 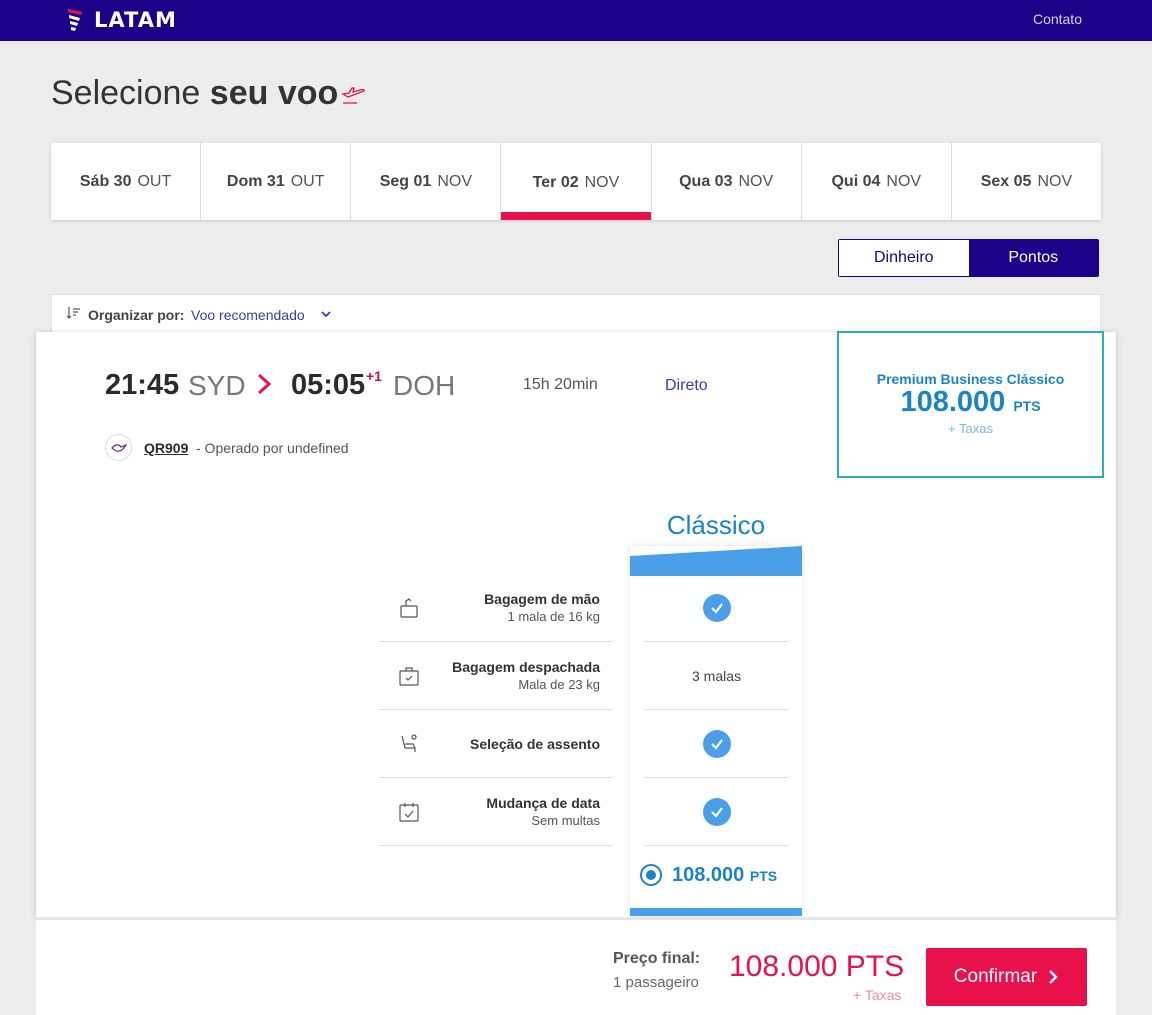 What do you see at coordinates (763, 875) in the screenshot?
I see `class-price-unit: PTS` at bounding box center [763, 875].